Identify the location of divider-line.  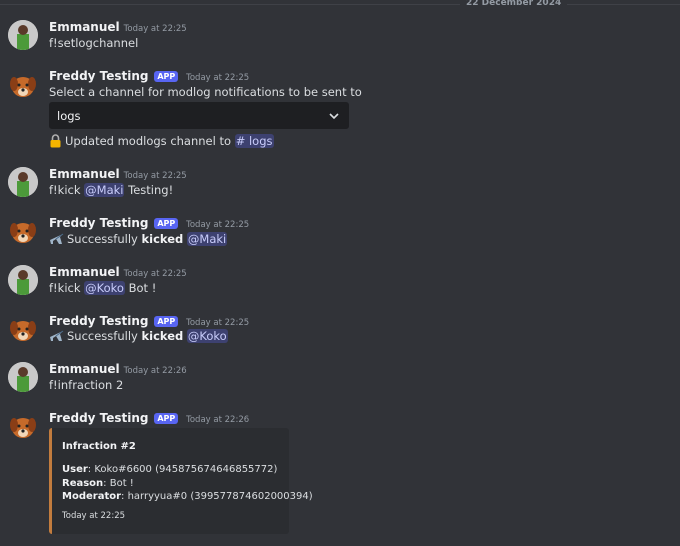
(340, 4).